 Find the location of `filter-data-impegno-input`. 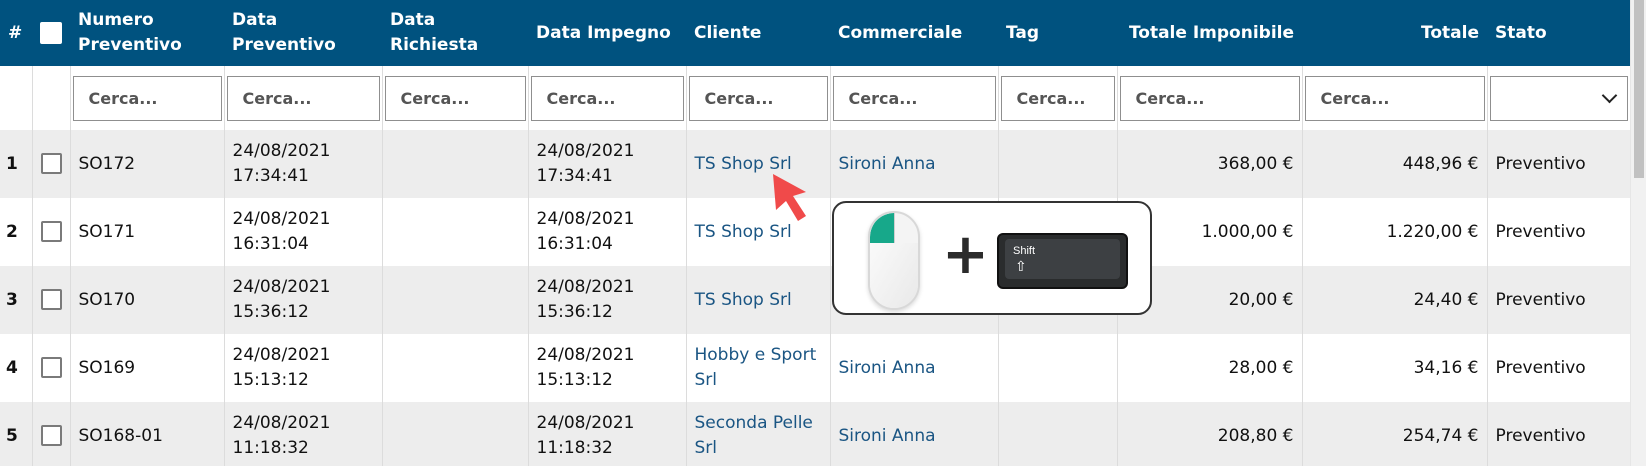

filter-data-impegno-input is located at coordinates (607, 98).